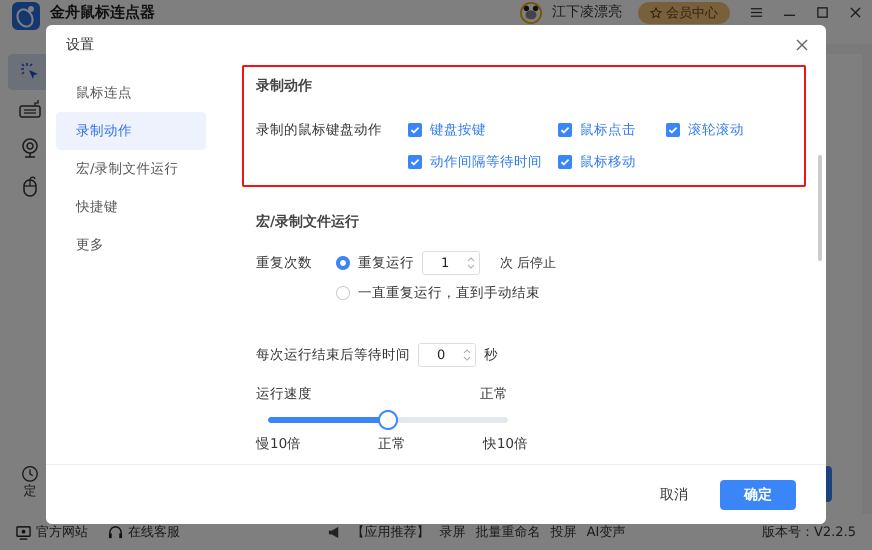 The image size is (872, 550). Describe the element at coordinates (563, 532) in the screenshot. I see `promo-link: 投屏` at that location.